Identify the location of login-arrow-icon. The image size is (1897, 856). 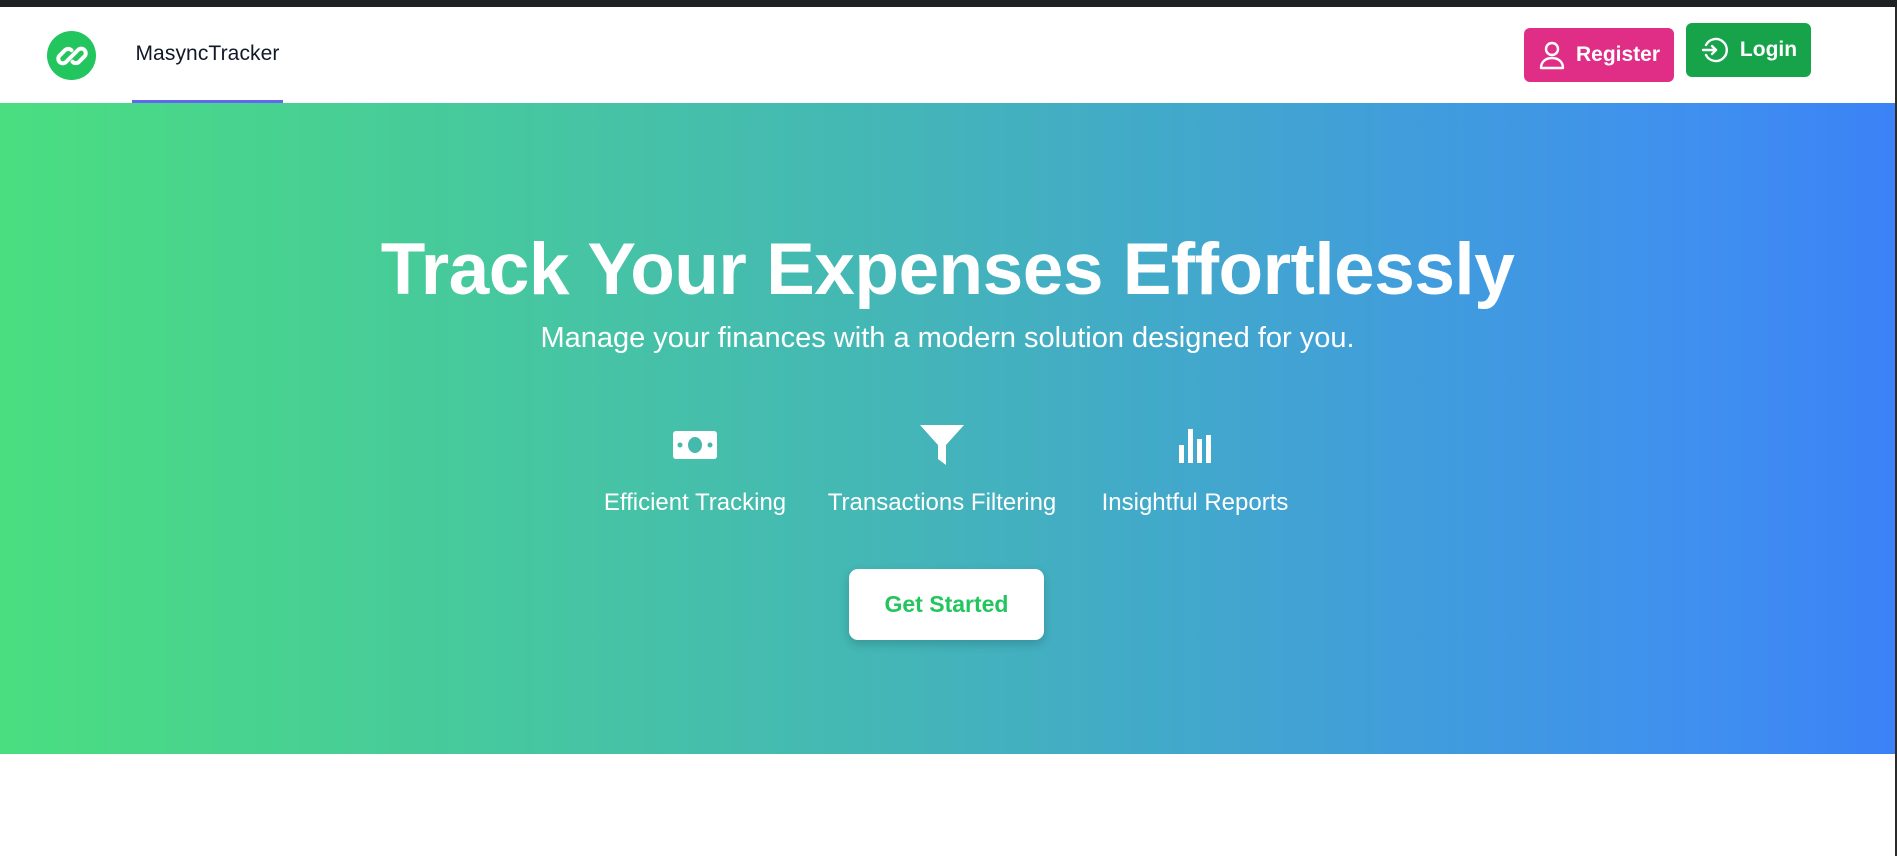
(1714, 50).